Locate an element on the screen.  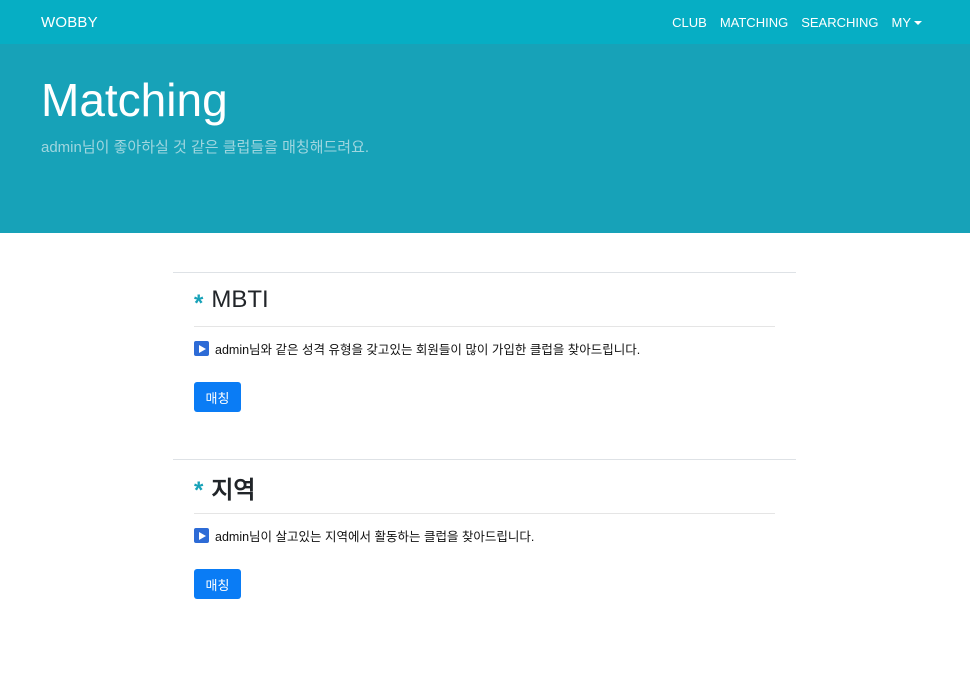
nav-links: CLUB MATCHING SEARCHING MY is located at coordinates (797, 22).